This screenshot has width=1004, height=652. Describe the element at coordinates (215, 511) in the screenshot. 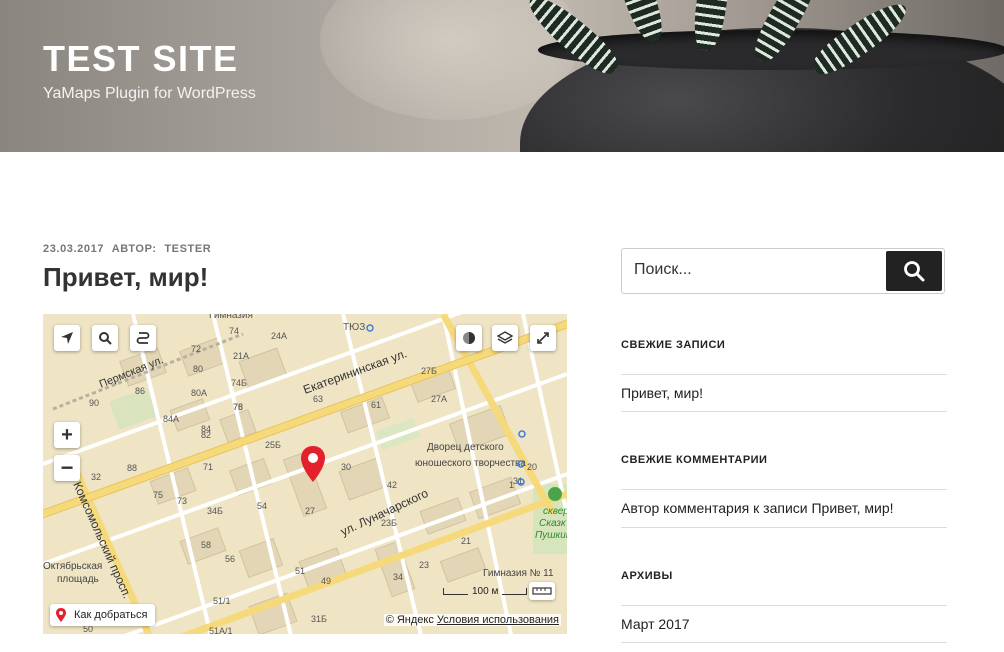

I see `house-number: 34Б` at that location.